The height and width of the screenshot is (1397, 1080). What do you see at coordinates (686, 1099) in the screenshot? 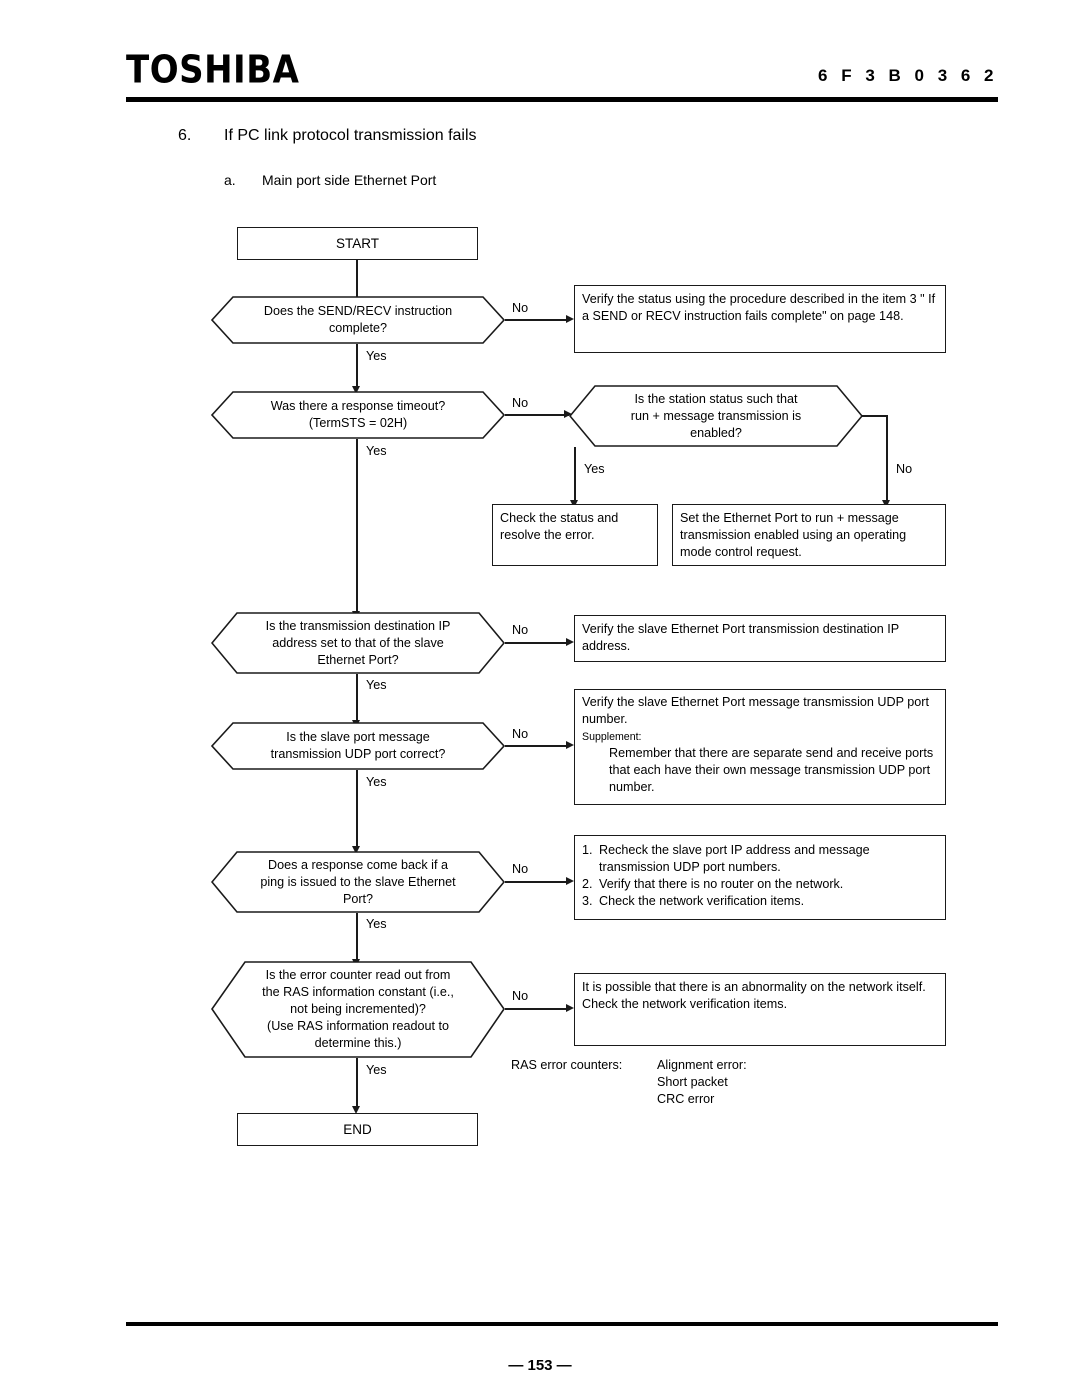
I see `ras-note-item-3: CRC error` at bounding box center [686, 1099].